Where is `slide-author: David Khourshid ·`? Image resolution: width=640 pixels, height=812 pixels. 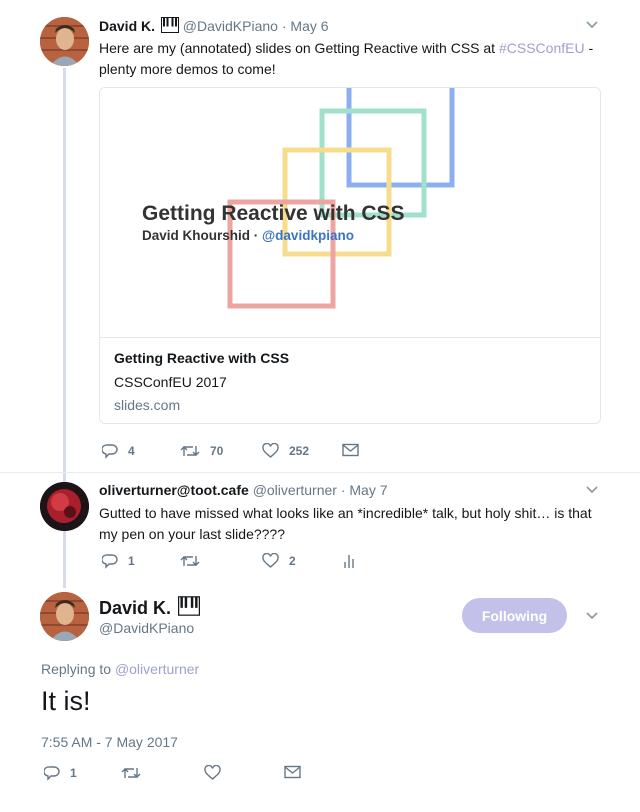 slide-author: David Khourshid · is located at coordinates (202, 235).